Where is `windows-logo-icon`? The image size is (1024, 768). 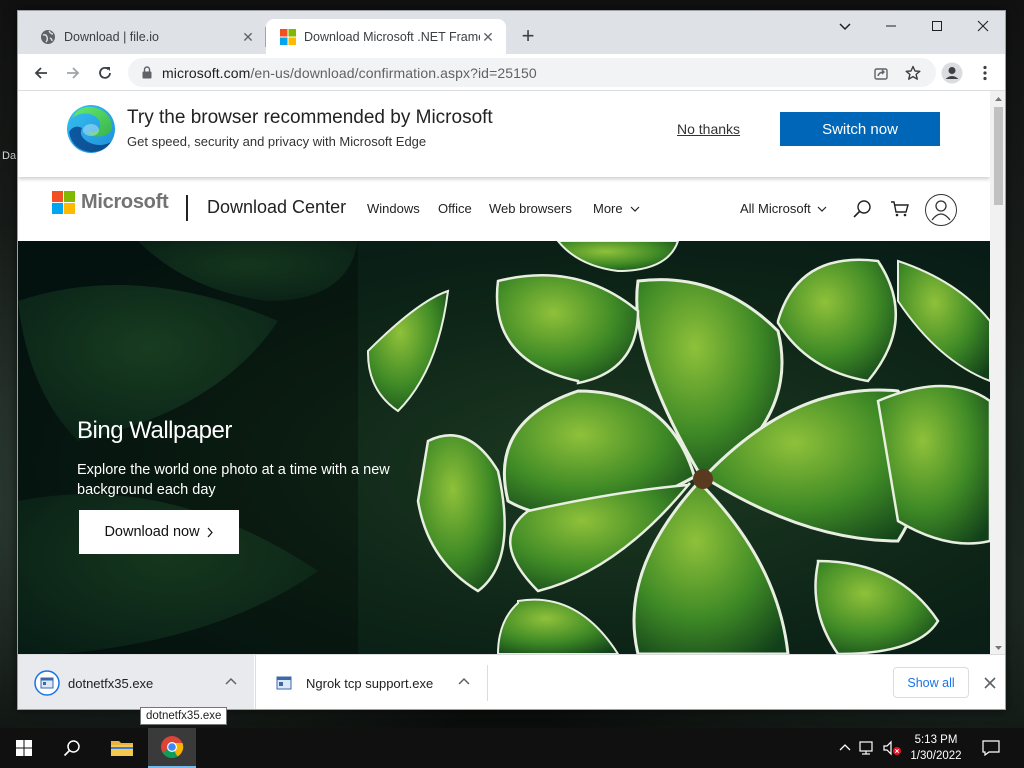 windows-logo-icon is located at coordinates (24, 748).